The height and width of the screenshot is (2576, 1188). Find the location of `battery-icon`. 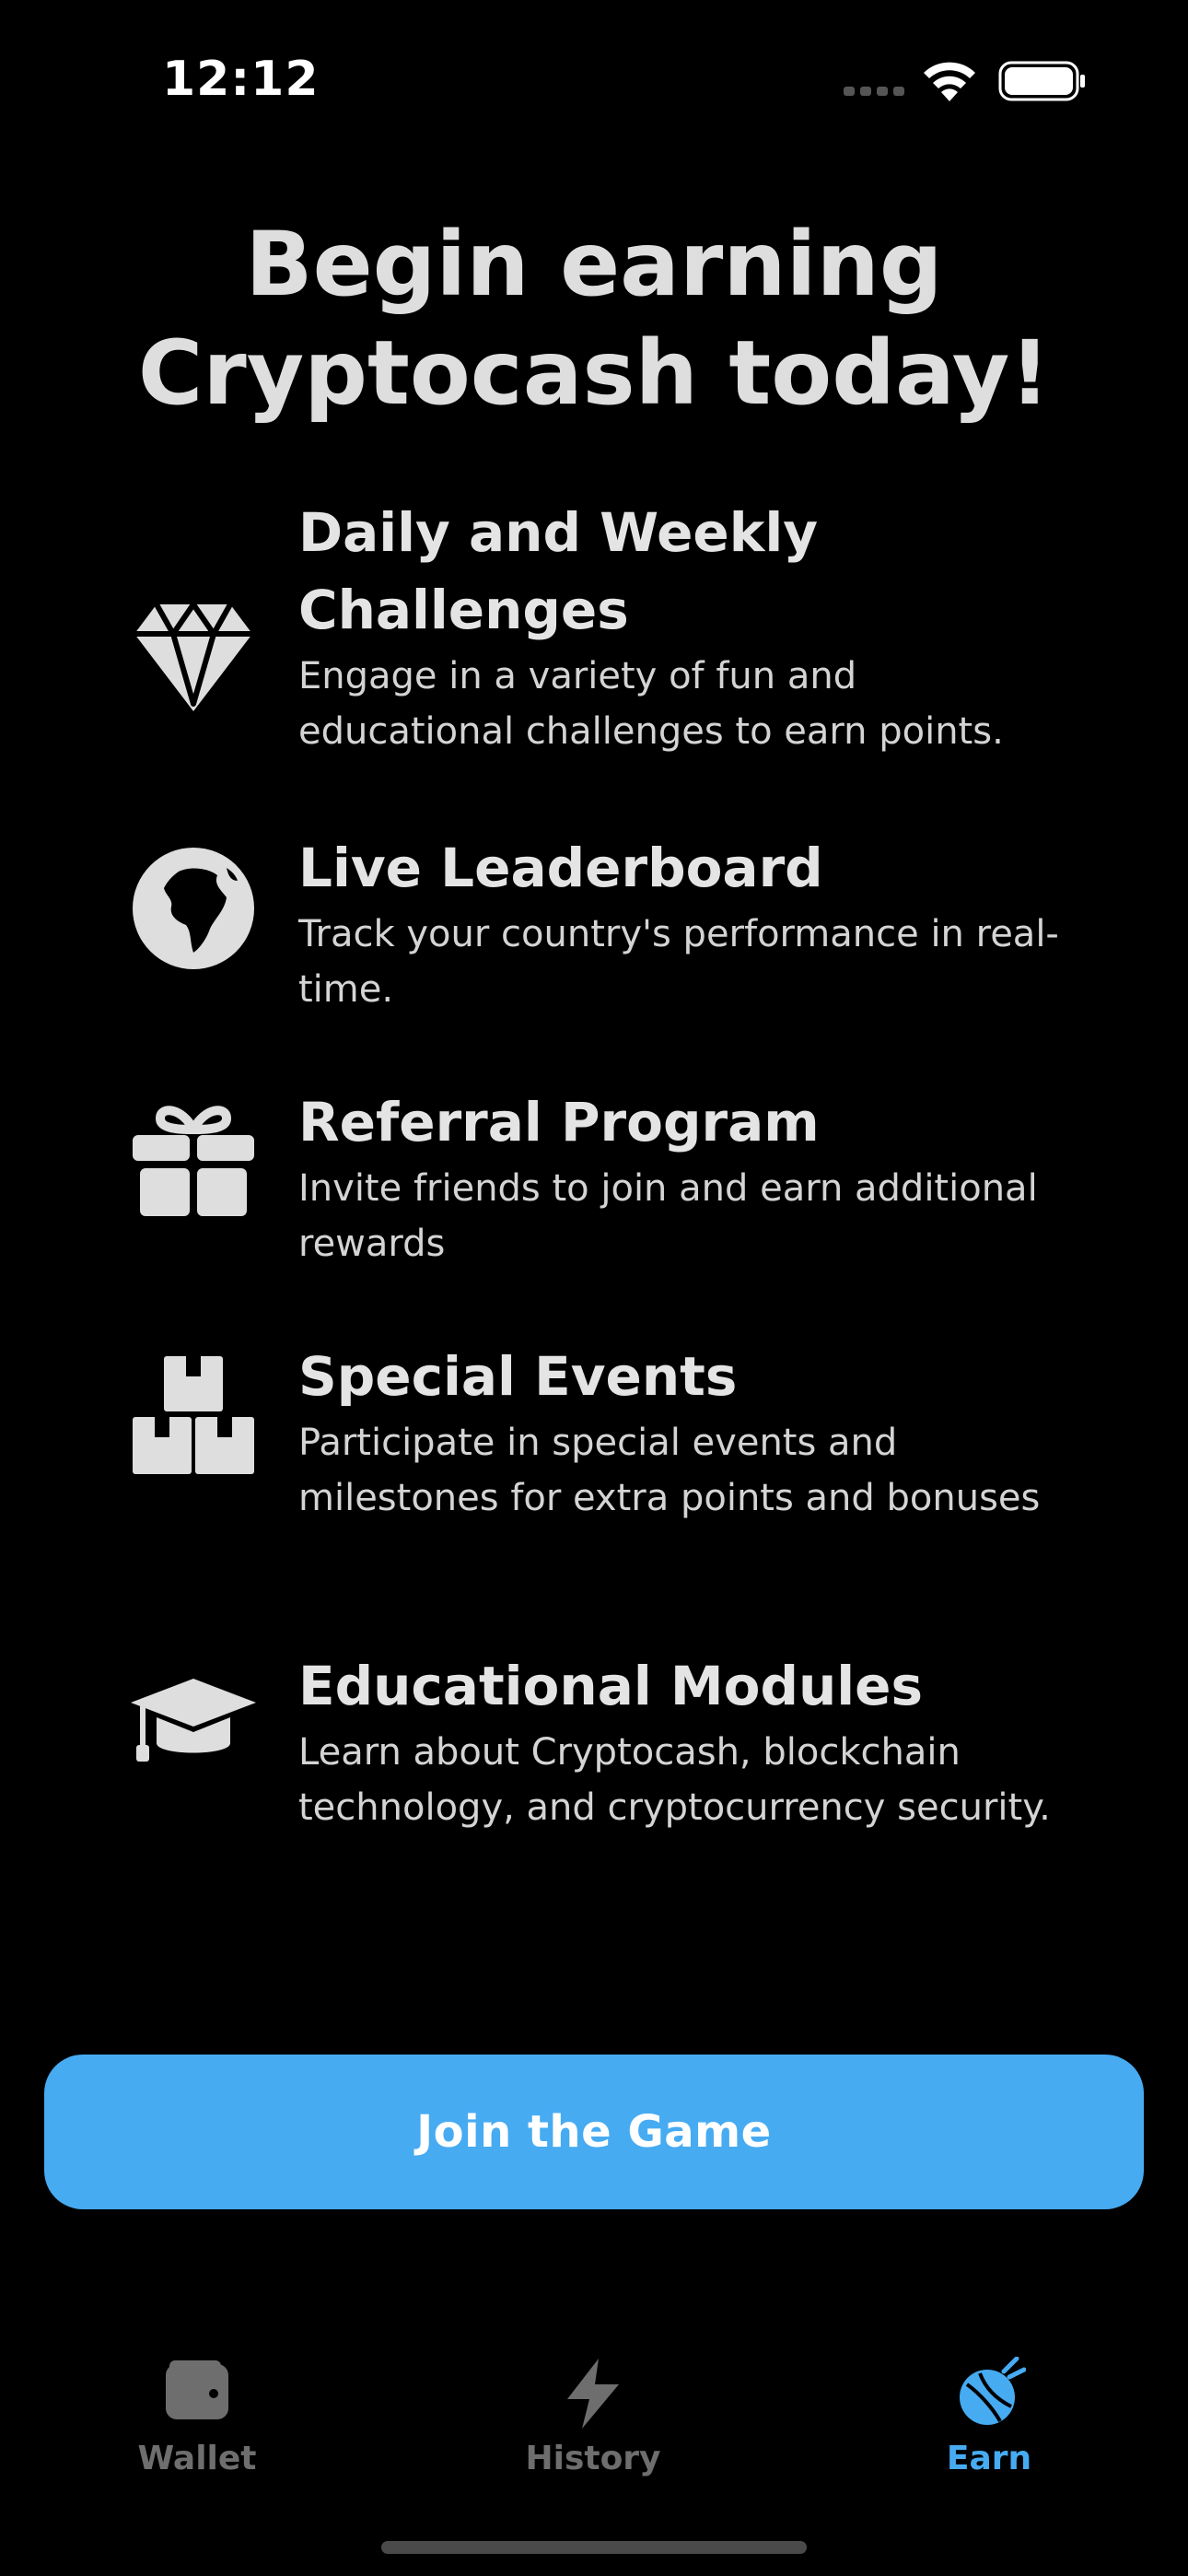

battery-icon is located at coordinates (1041, 81).